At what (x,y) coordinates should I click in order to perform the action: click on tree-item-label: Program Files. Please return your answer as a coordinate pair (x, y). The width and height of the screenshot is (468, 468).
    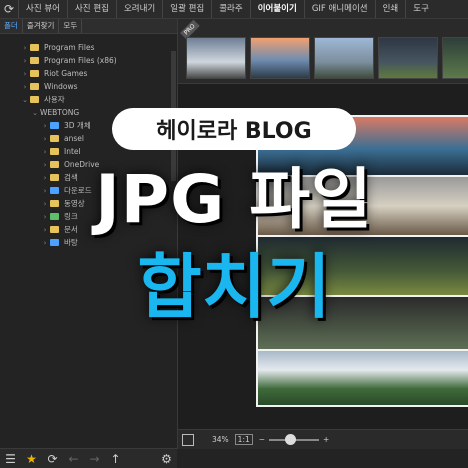
    Looking at the image, I should click on (69, 47).